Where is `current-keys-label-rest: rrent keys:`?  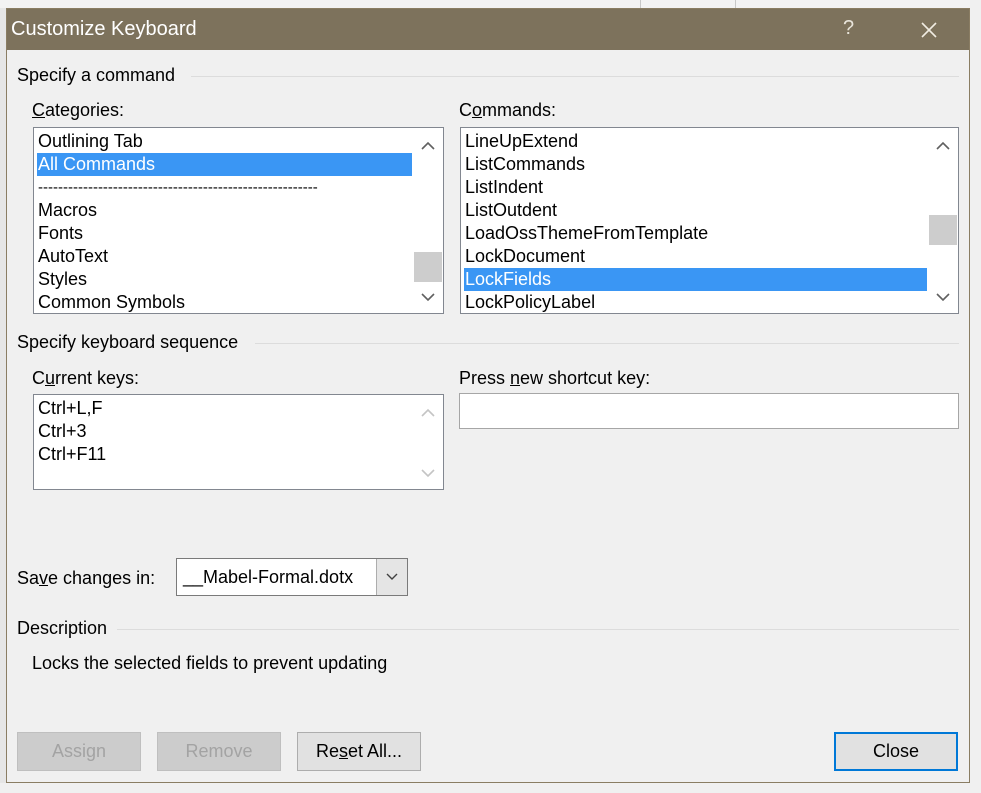
current-keys-label-rest: rrent keys: is located at coordinates (97, 378).